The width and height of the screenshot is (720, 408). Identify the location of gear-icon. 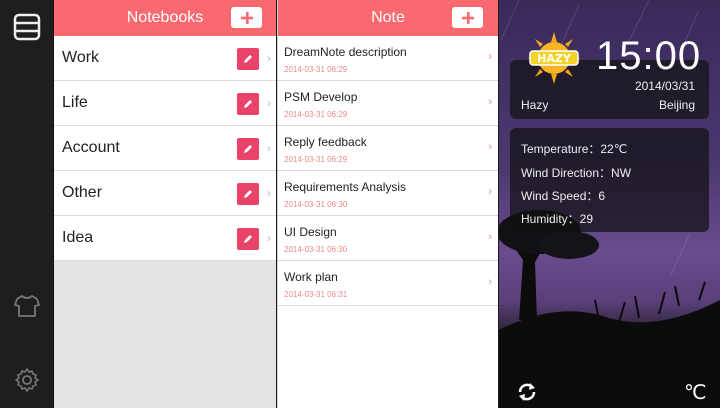
(27, 380).